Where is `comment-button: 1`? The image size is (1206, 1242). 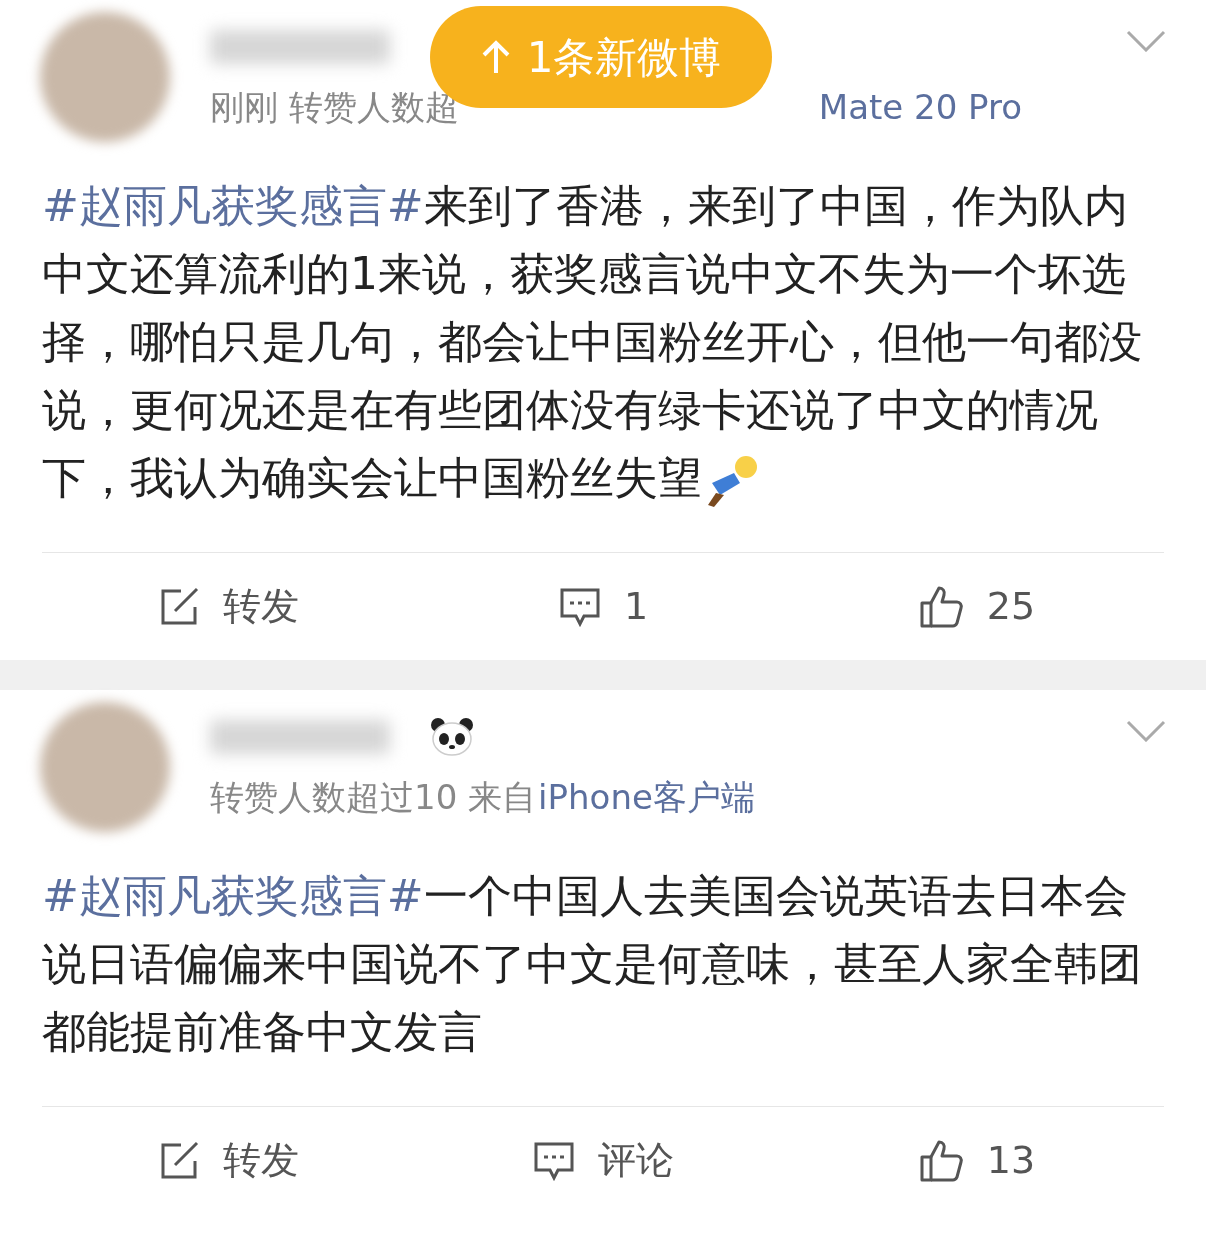
comment-button: 1 is located at coordinates (603, 606).